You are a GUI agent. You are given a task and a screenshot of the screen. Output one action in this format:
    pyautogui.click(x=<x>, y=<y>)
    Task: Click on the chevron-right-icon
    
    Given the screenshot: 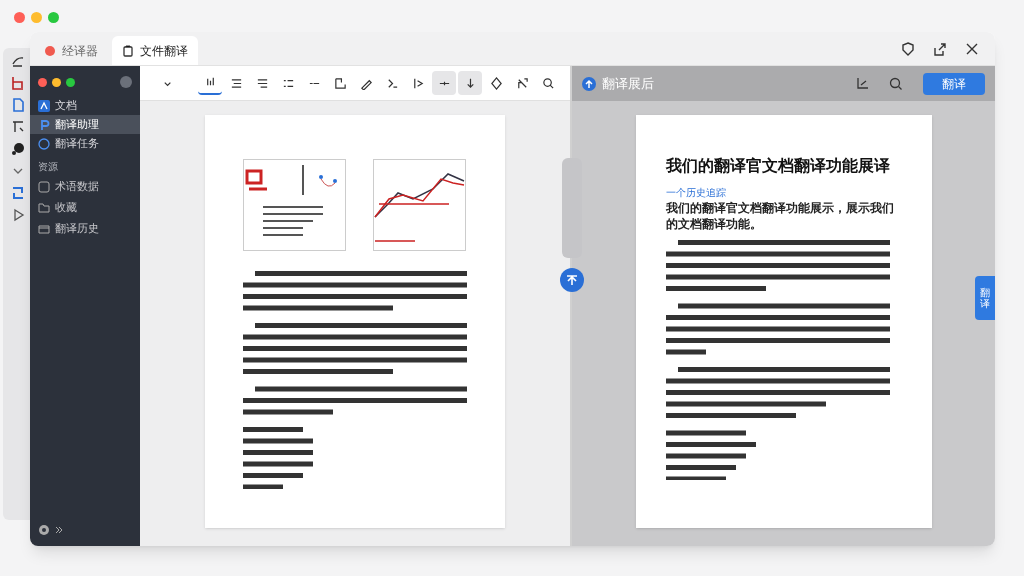 What is the action you would take?
    pyautogui.click(x=59, y=530)
    